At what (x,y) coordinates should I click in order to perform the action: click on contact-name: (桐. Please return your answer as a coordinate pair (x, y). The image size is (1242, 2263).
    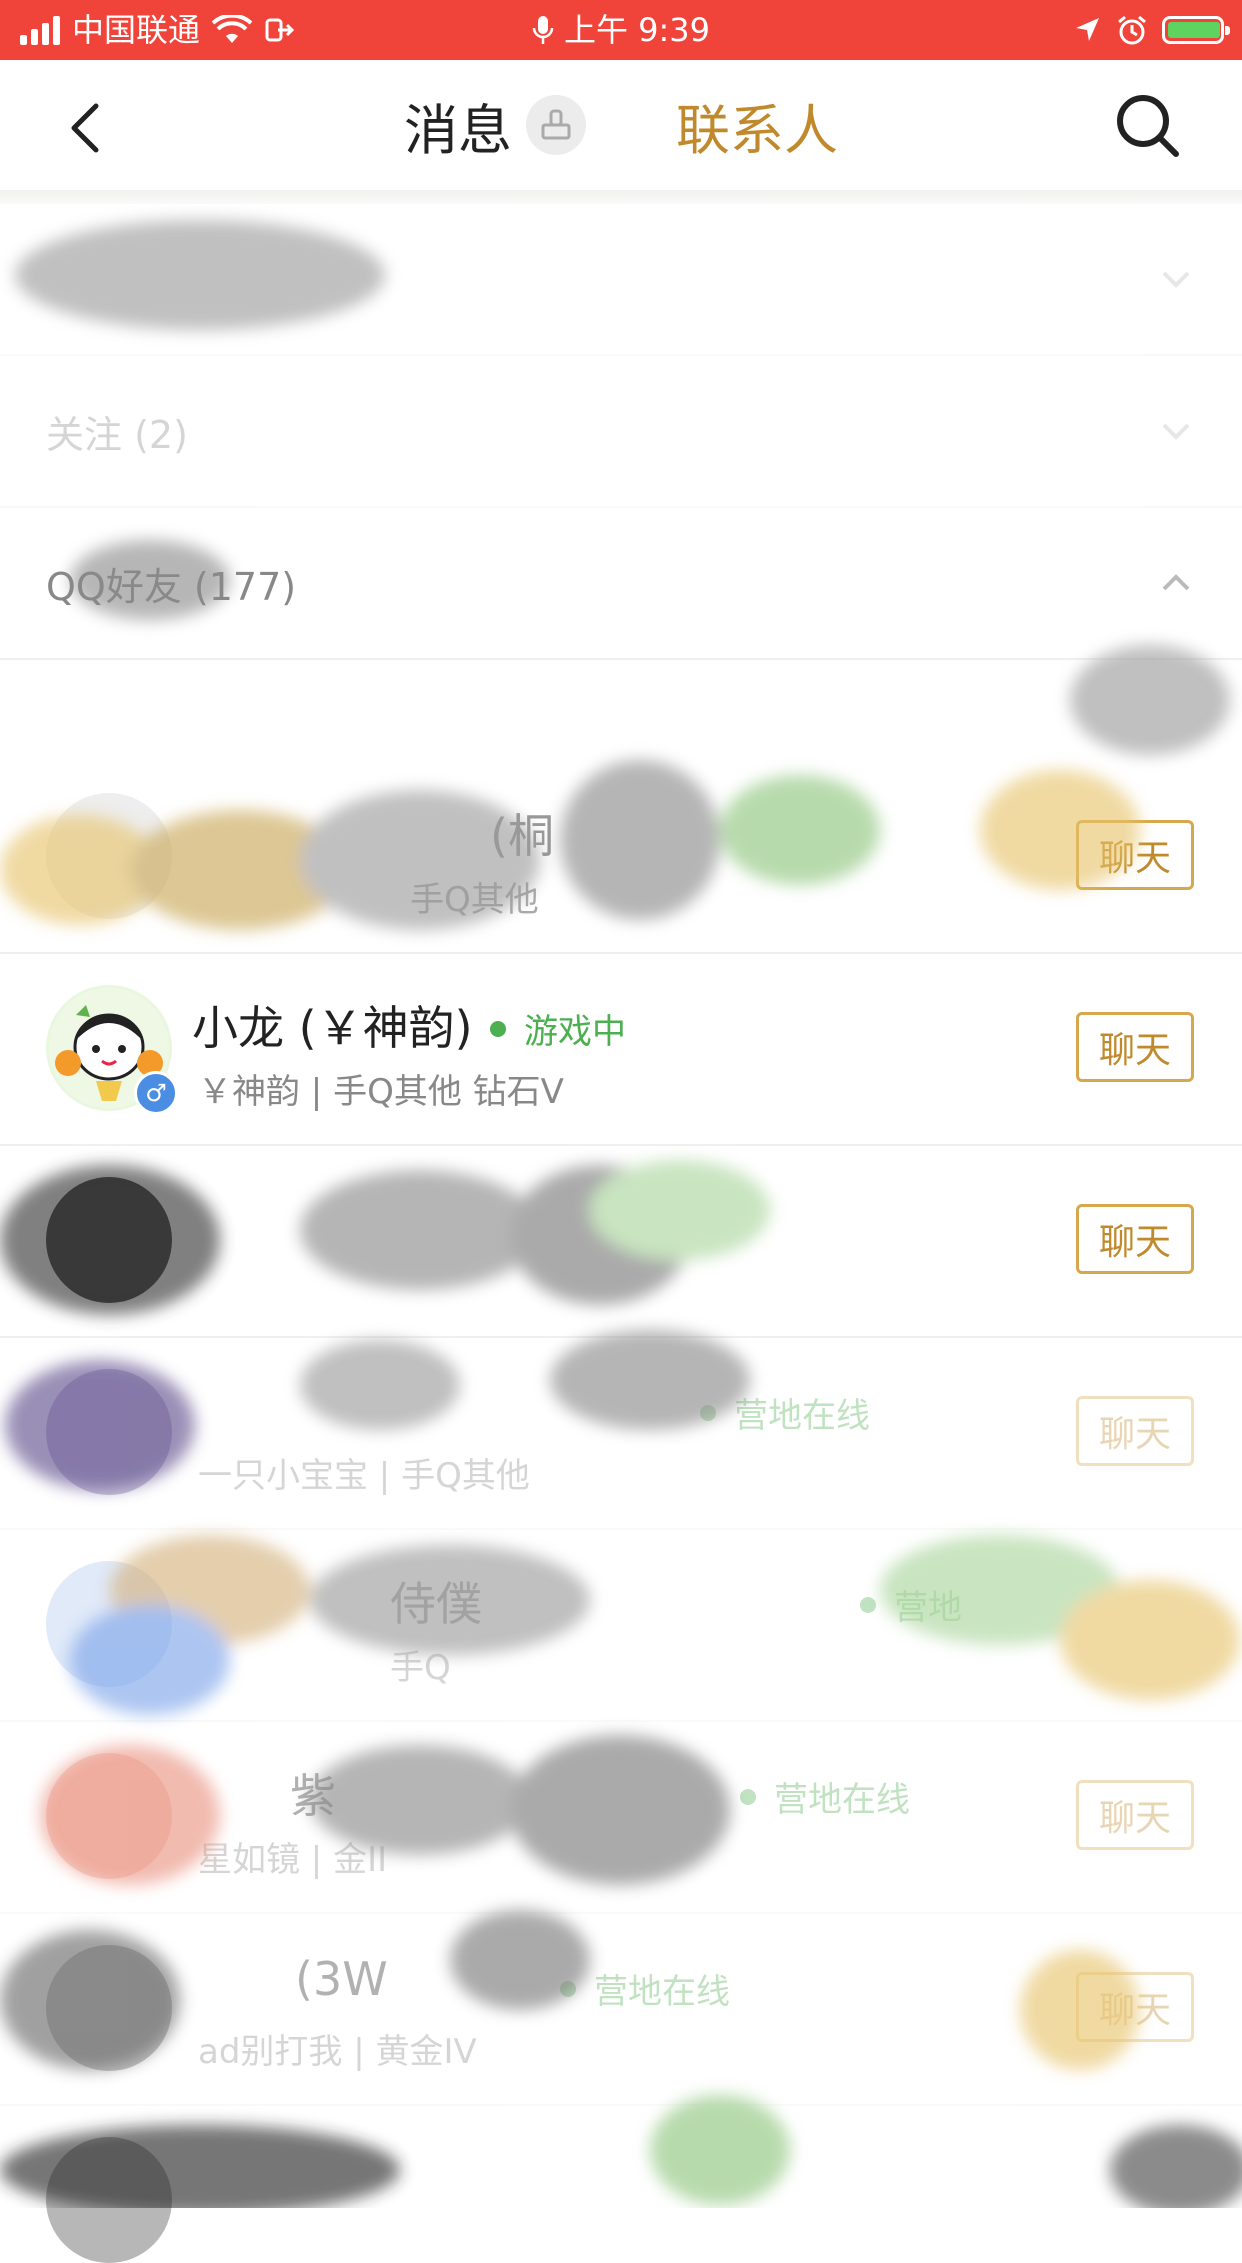
    Looking at the image, I should click on (522, 836).